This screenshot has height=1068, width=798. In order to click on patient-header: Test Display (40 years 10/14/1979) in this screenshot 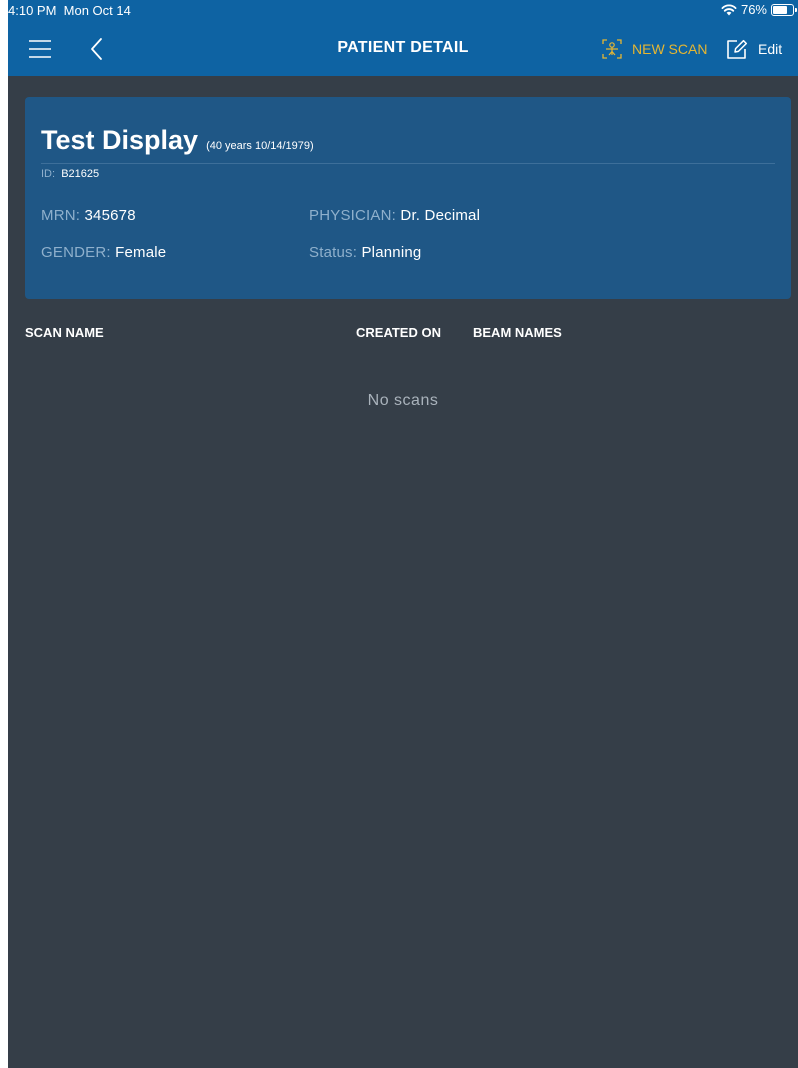, I will do `click(177, 140)`.